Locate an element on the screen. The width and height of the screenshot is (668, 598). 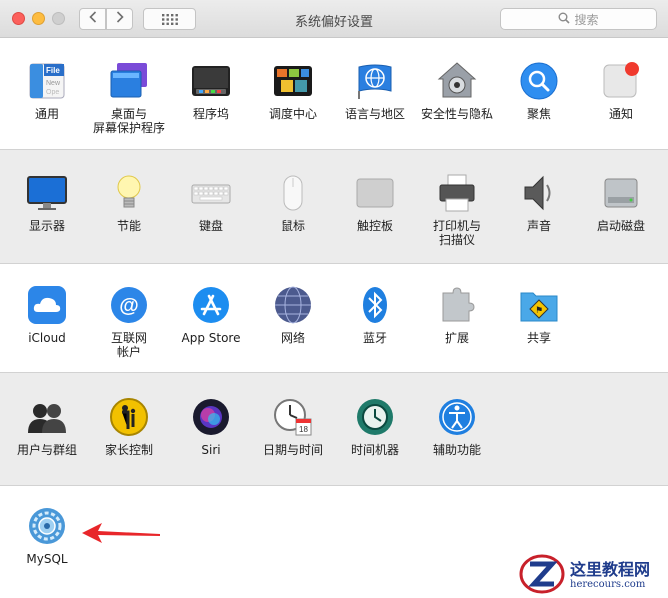
pane-time-machine: 时间机器 is located at coordinates (375, 427).